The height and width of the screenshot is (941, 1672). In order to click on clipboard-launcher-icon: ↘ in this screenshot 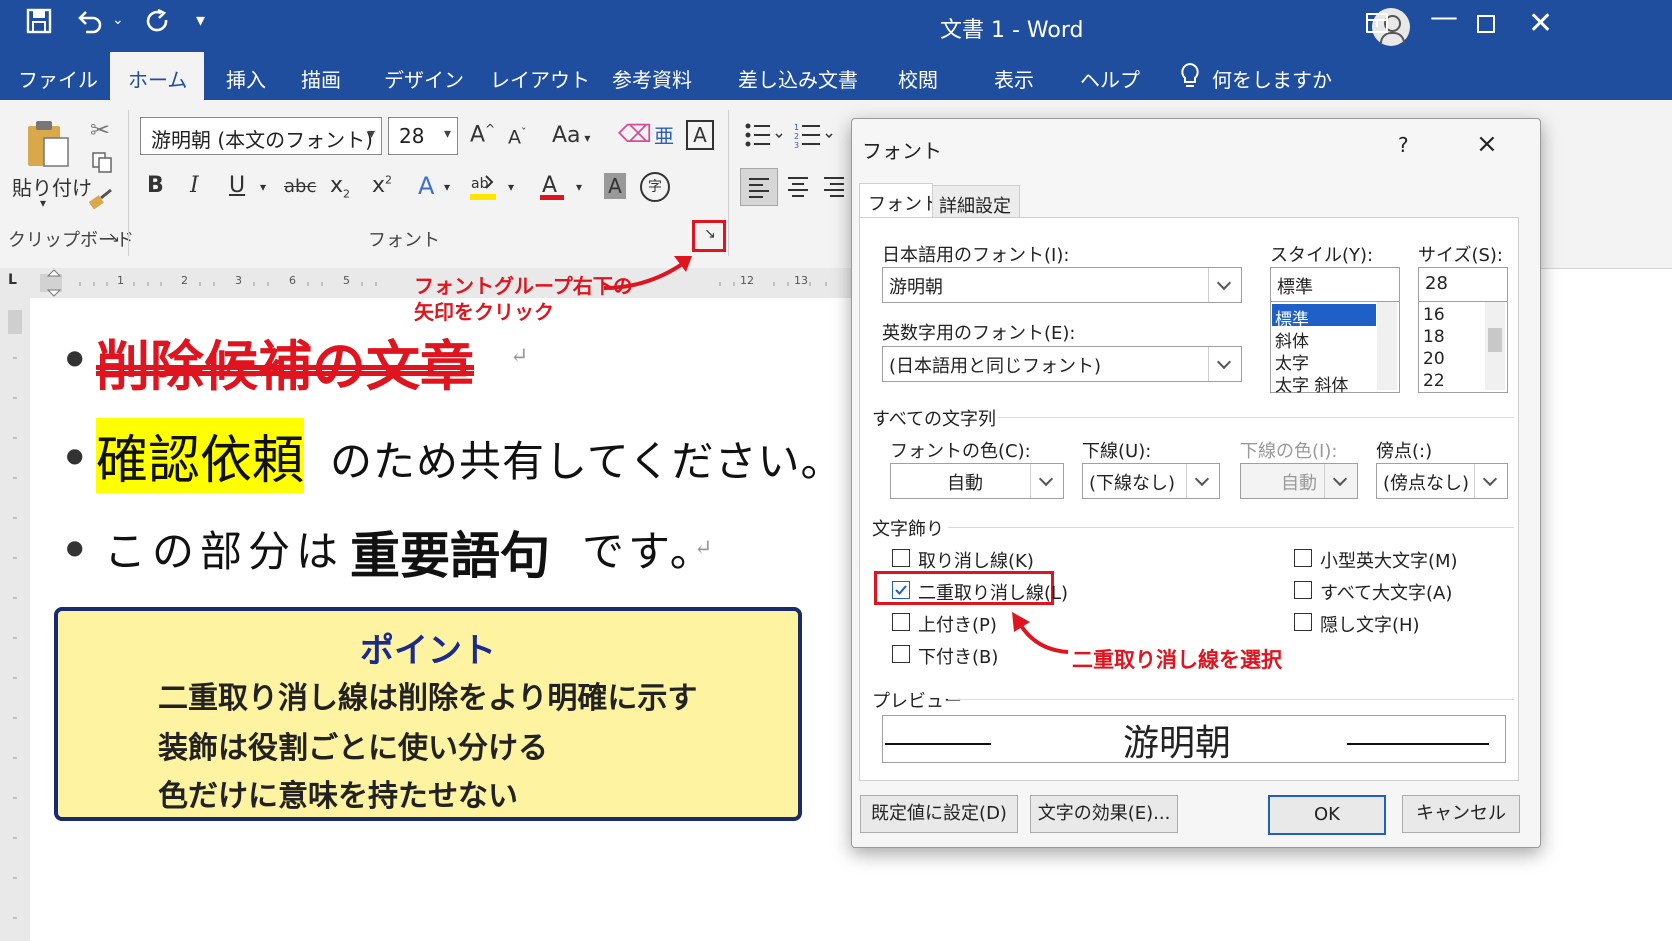, I will do `click(114, 238)`.